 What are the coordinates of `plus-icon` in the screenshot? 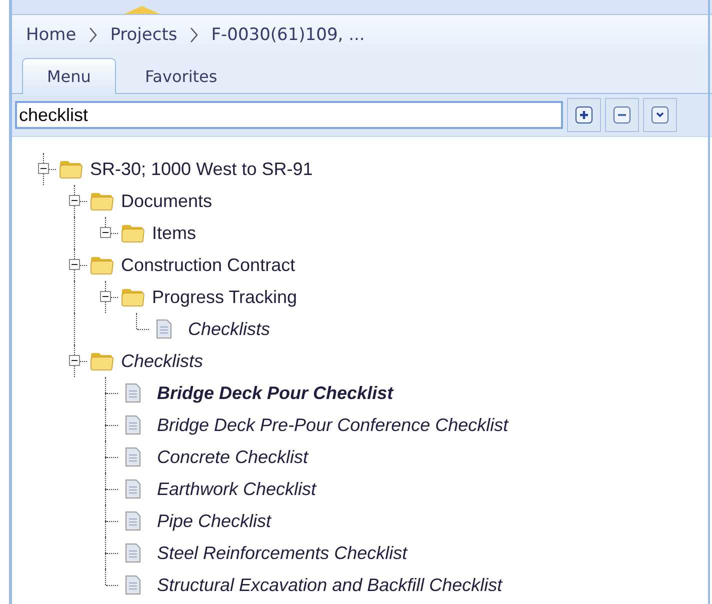 It's located at (584, 115).